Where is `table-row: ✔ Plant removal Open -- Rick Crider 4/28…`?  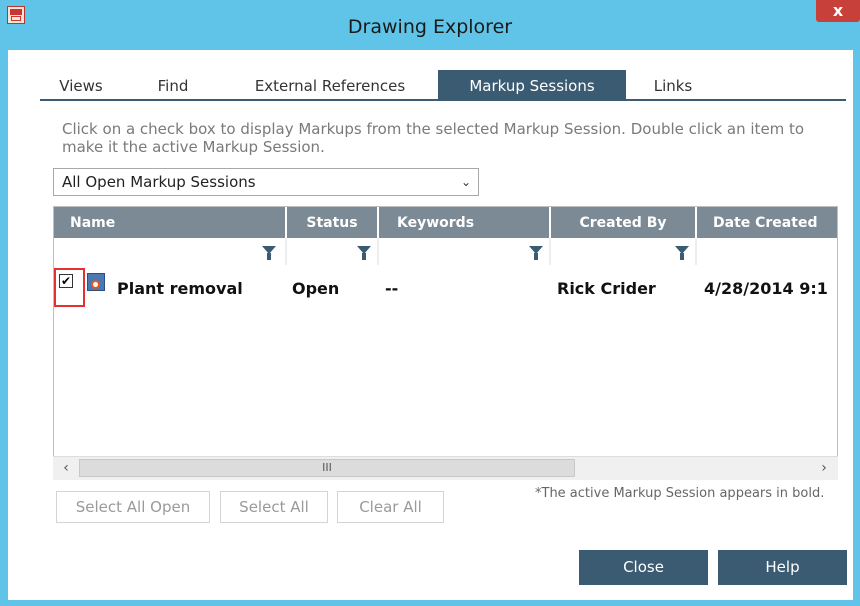 table-row: ✔ Plant removal Open -- Rick Crider 4/28… is located at coordinates (445, 287).